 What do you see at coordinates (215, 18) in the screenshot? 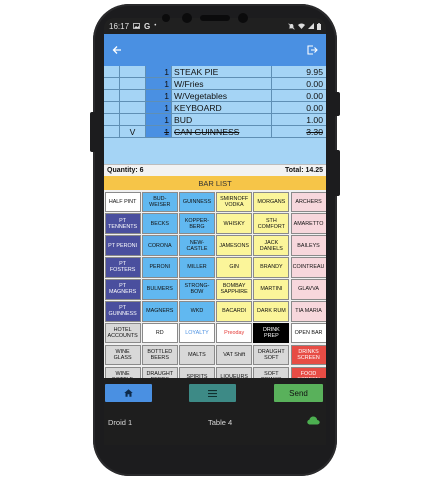
I see `earpiece` at bounding box center [215, 18].